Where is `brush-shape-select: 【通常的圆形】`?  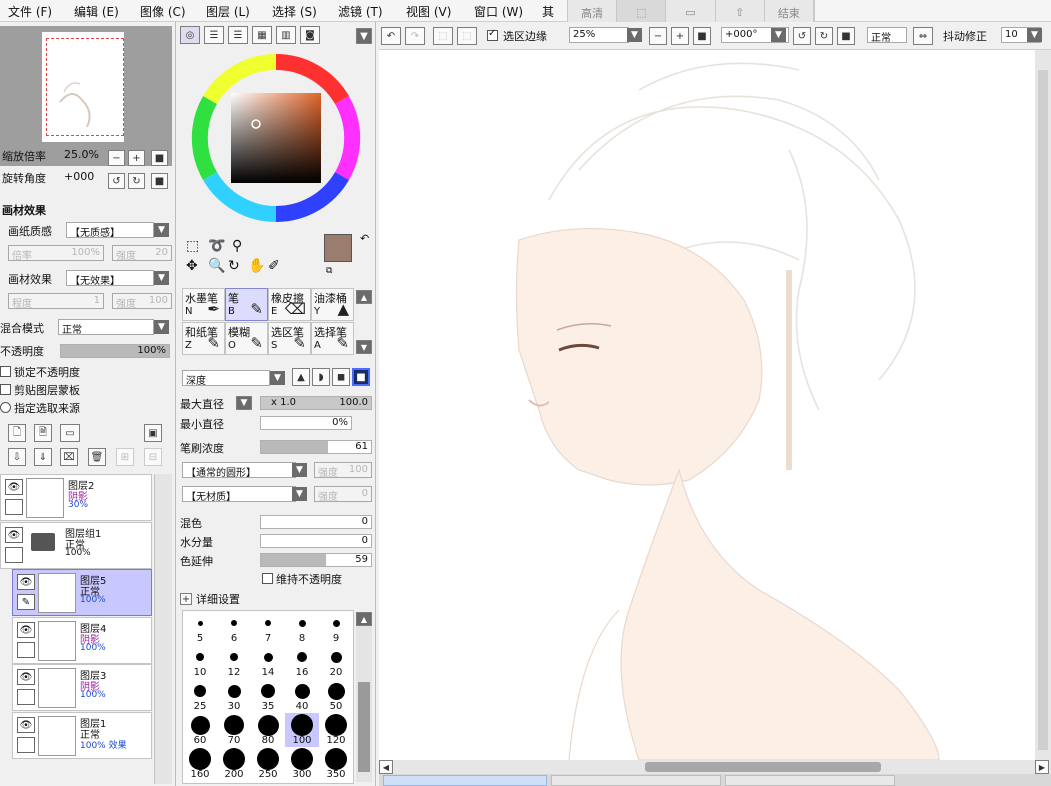
brush-shape-select: 【通常的圆形】 is located at coordinates (239, 470).